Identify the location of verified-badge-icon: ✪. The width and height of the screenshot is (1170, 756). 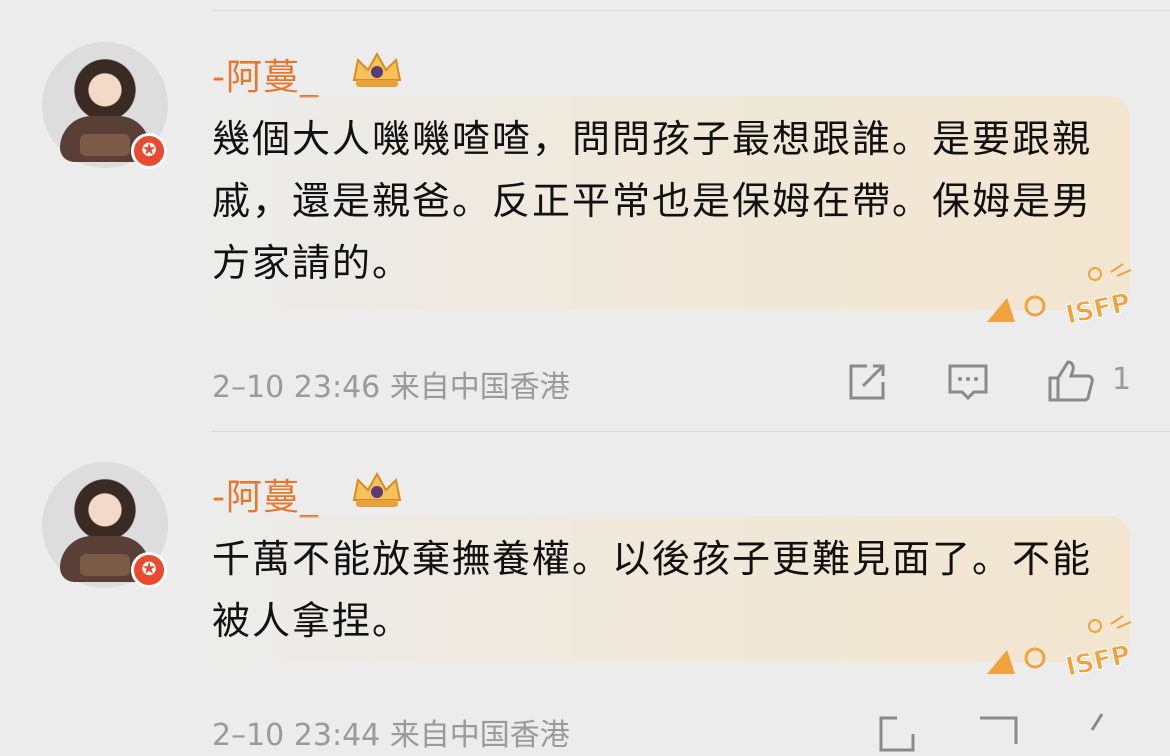
(149, 570).